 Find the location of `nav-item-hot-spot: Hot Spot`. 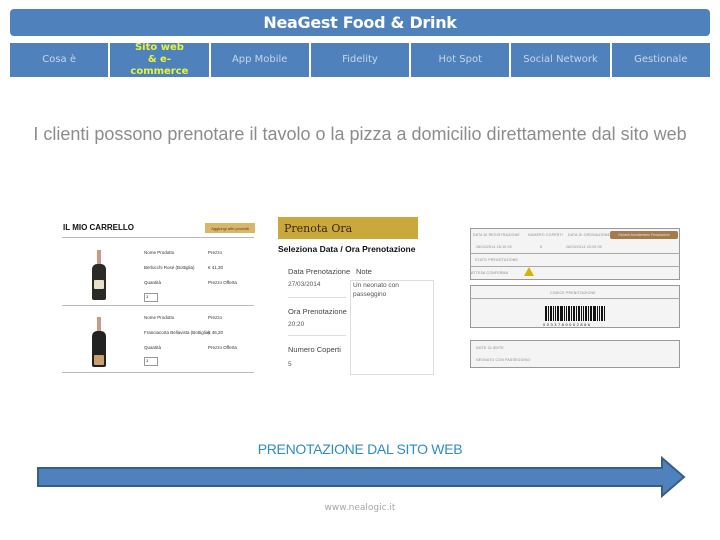

nav-item-hot-spot: Hot Spot is located at coordinates (460, 60).